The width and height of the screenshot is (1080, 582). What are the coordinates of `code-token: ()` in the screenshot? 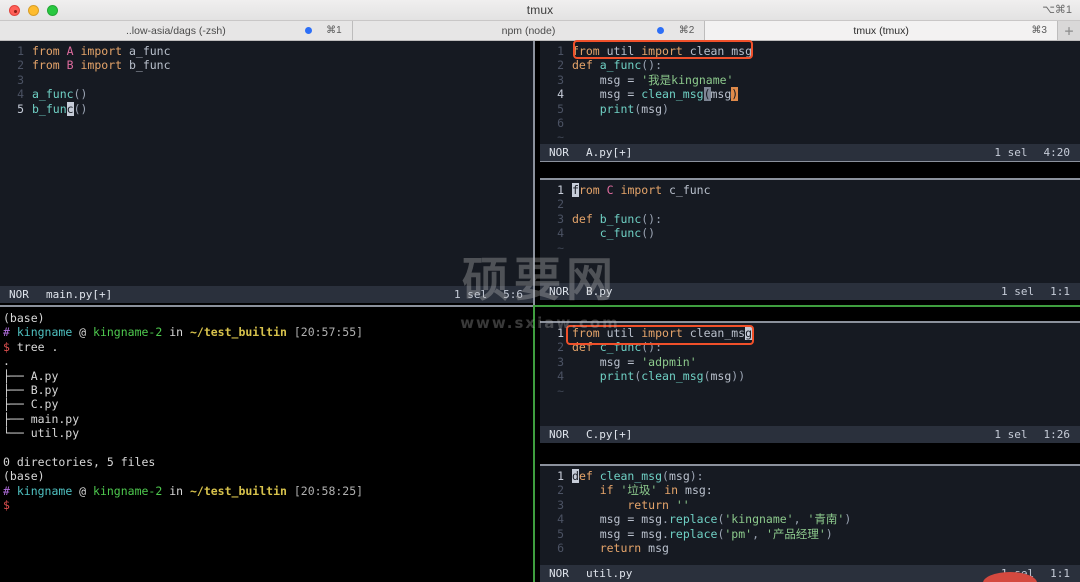 It's located at (80, 108).